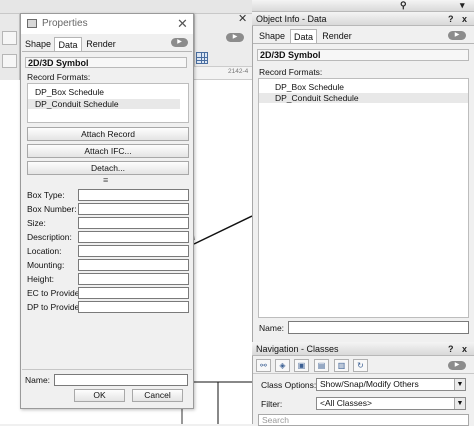 The height and width of the screenshot is (426, 474). What do you see at coordinates (44, 251) in the screenshot?
I see `field-label: Location:` at bounding box center [44, 251].